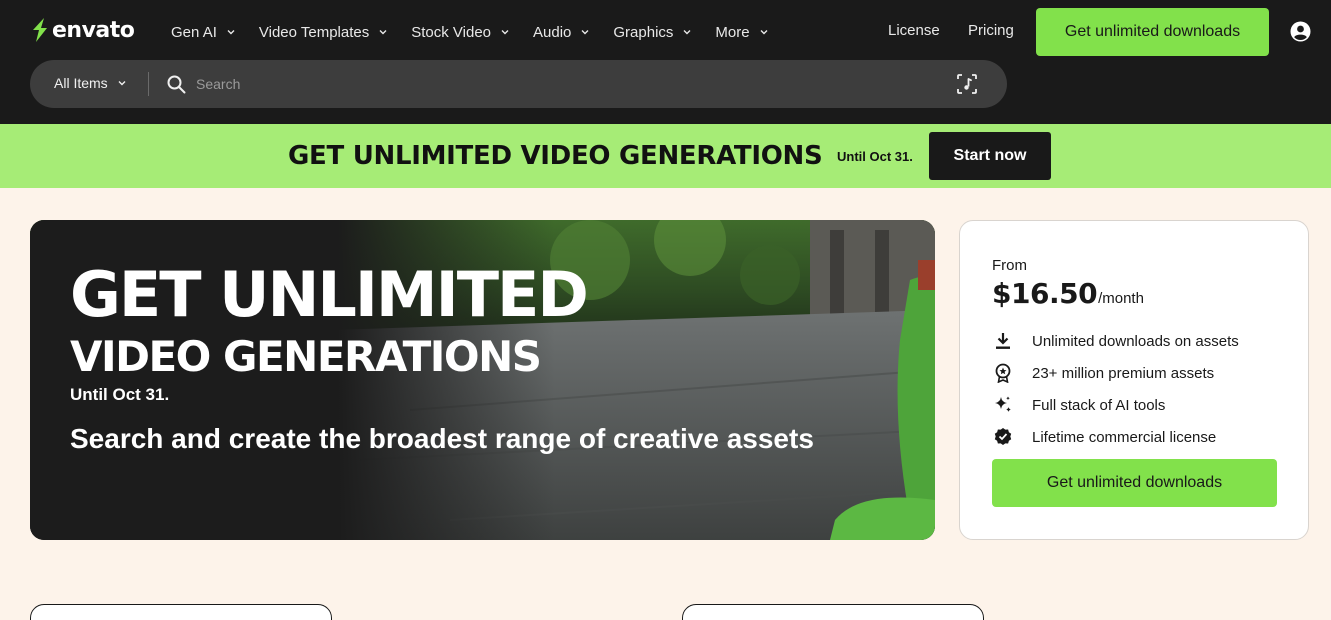  What do you see at coordinates (732, 32) in the screenshot?
I see `nav-label: More` at bounding box center [732, 32].